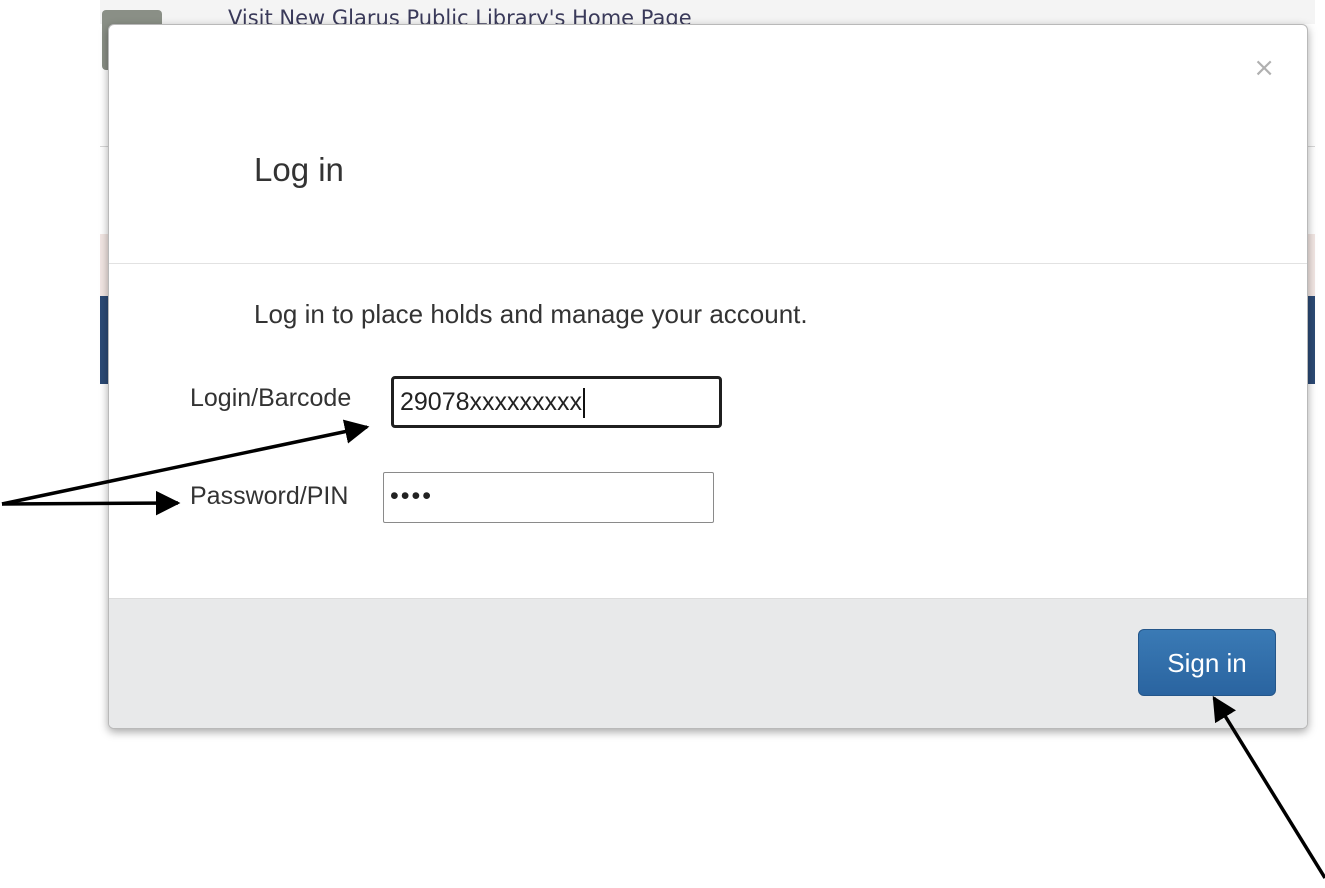 This screenshot has width=1325, height=888. What do you see at coordinates (548, 497) in the screenshot?
I see `pin-input: ••••` at bounding box center [548, 497].